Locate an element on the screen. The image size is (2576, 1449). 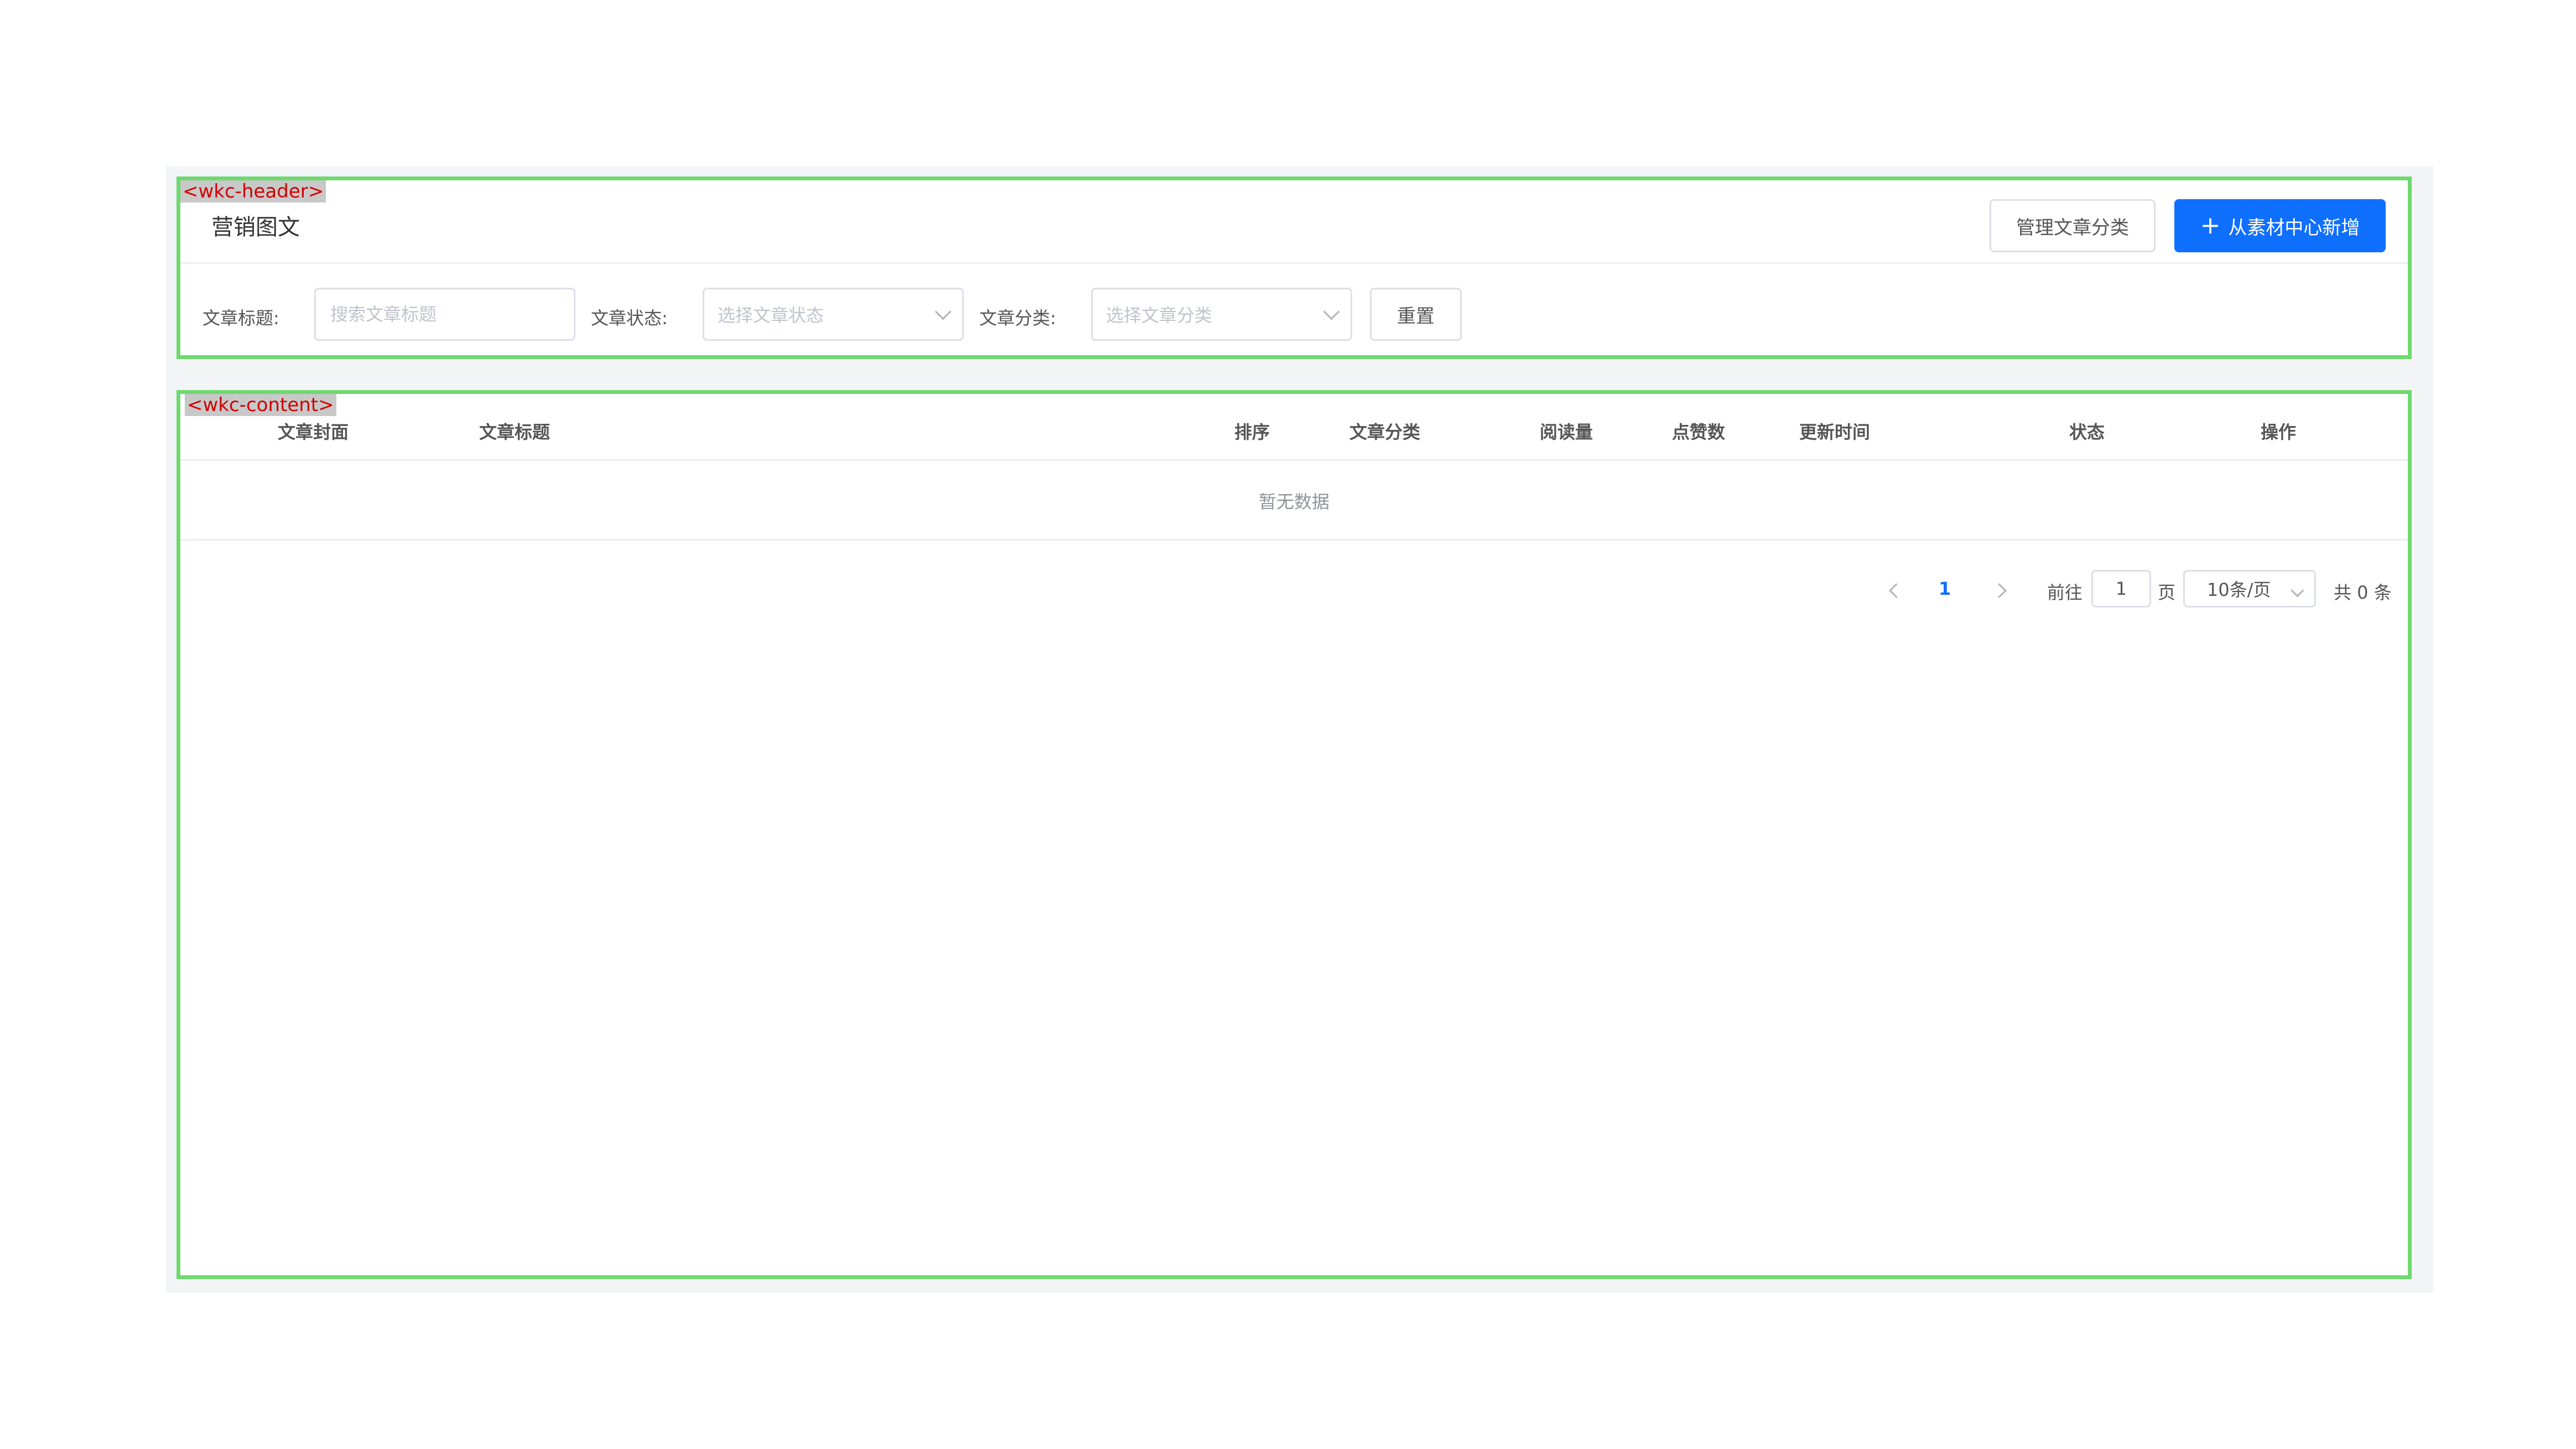
page-size-select: 10条/页 is located at coordinates (2249, 588).